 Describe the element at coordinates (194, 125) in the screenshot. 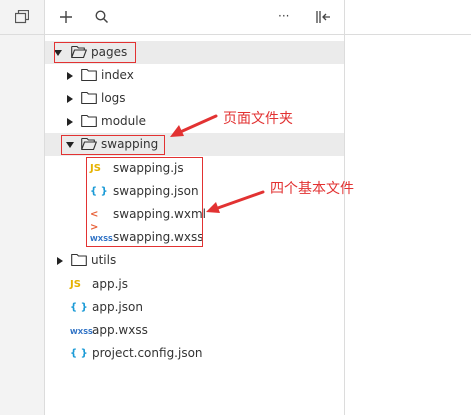

I see `arrow-to-swapping` at that location.